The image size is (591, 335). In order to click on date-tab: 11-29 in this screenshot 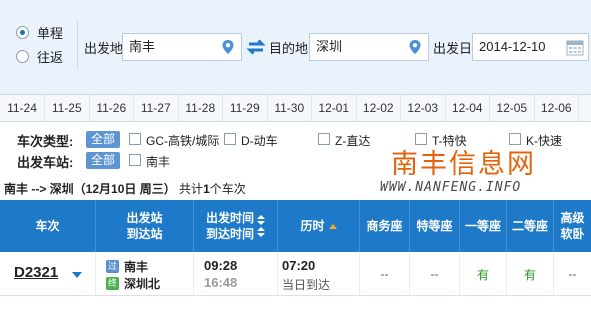, I will do `click(245, 108)`.